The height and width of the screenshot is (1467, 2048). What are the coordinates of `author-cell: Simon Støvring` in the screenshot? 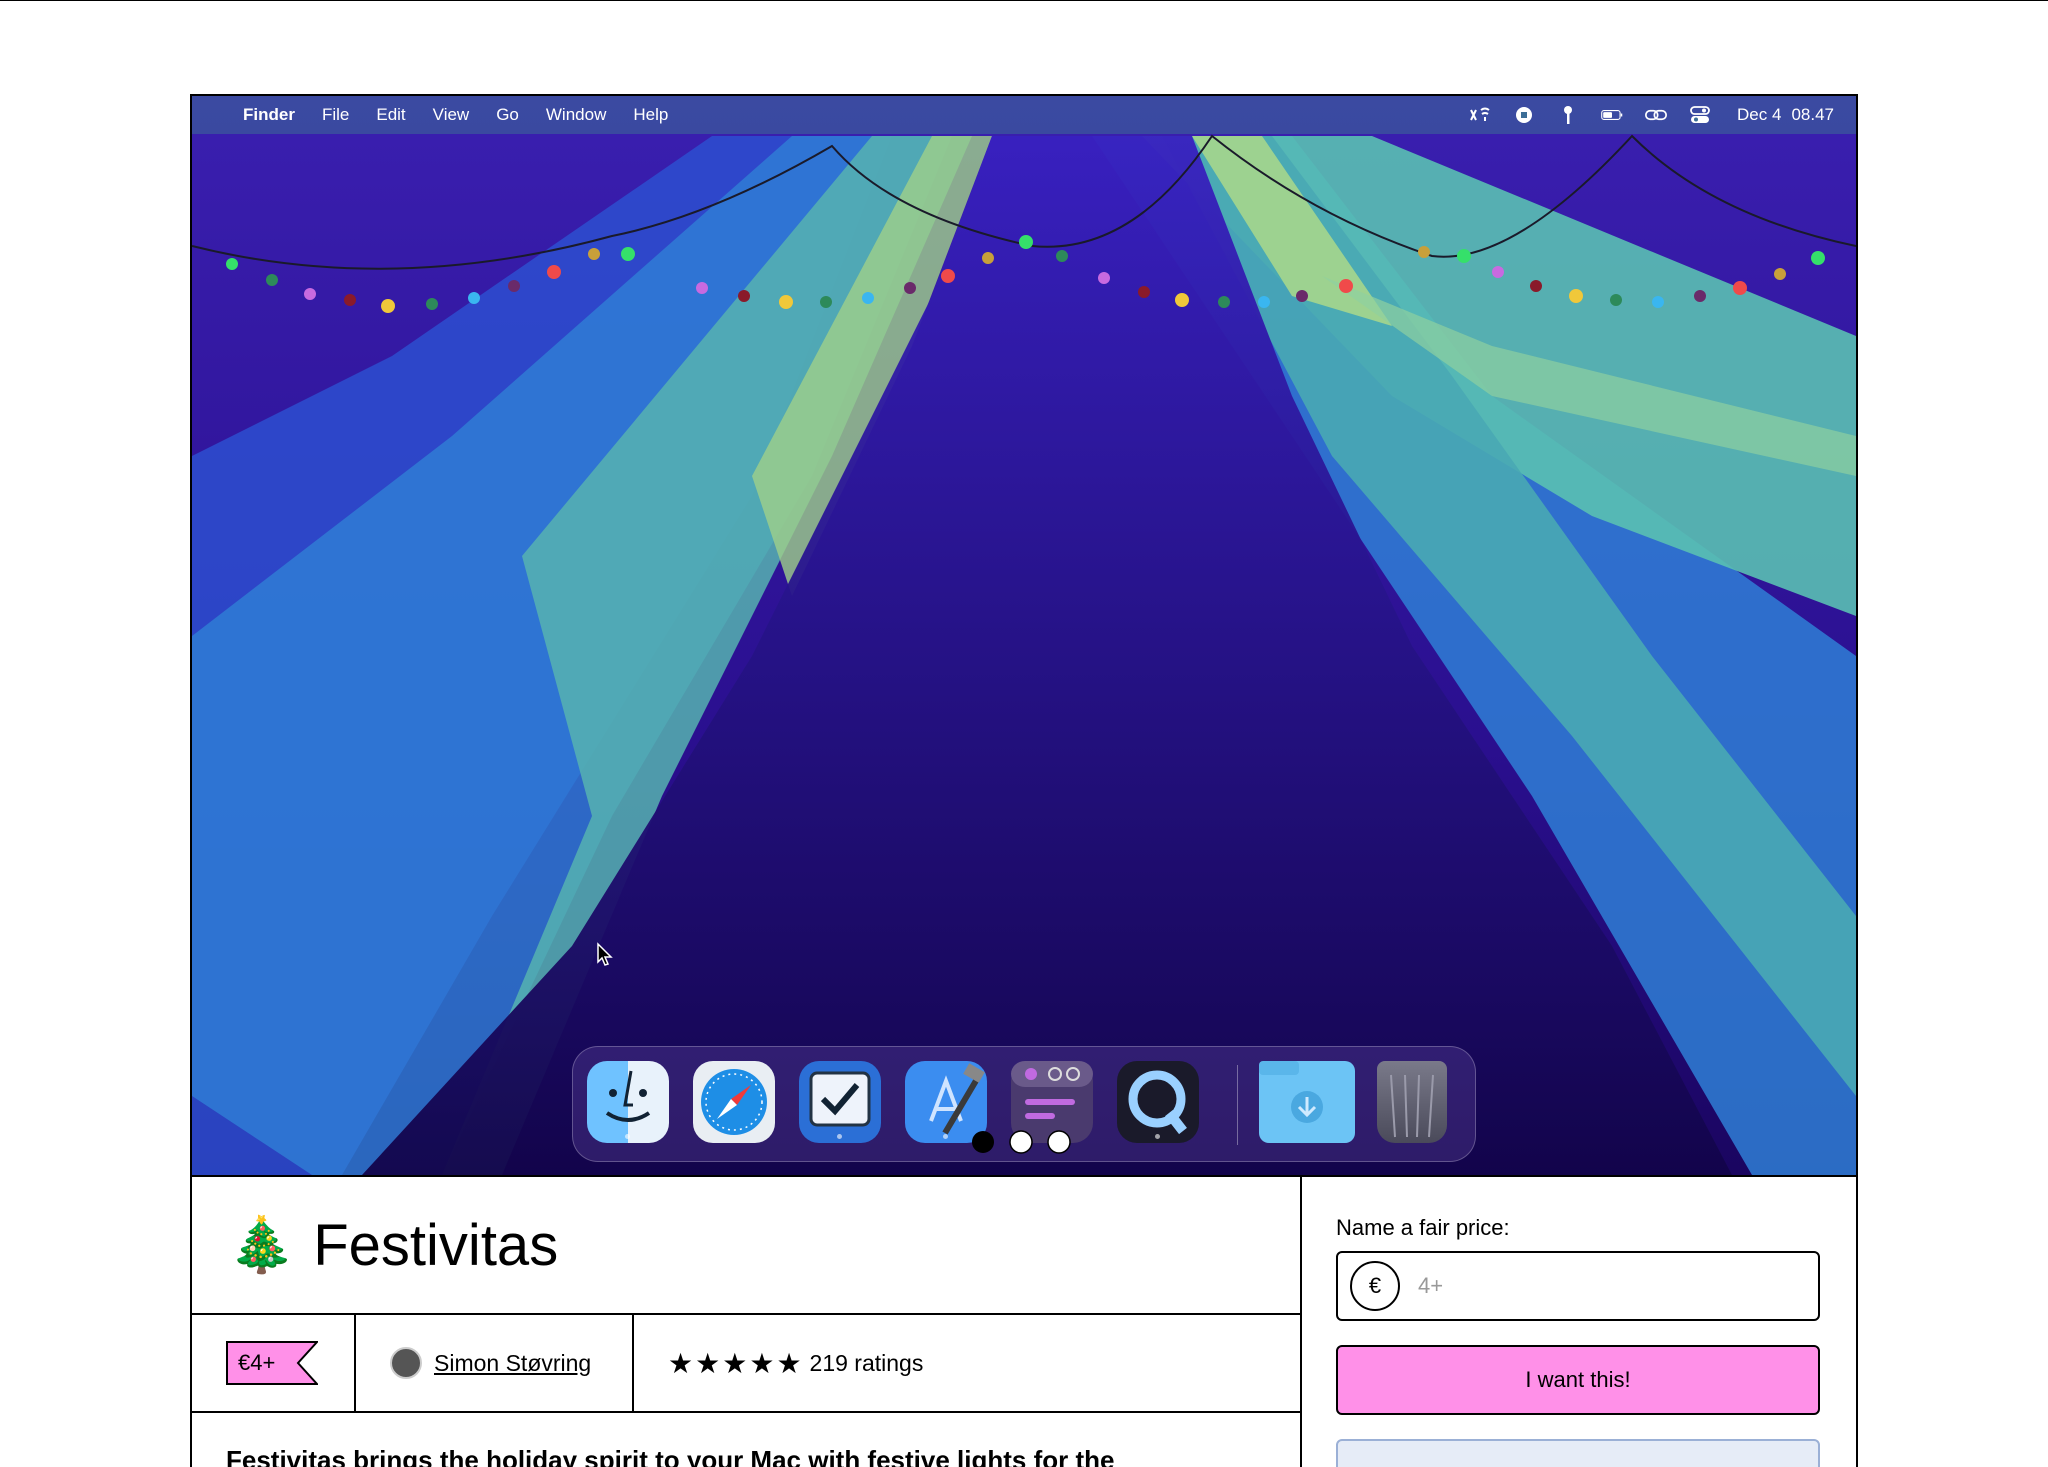 It's located at (495, 1363).